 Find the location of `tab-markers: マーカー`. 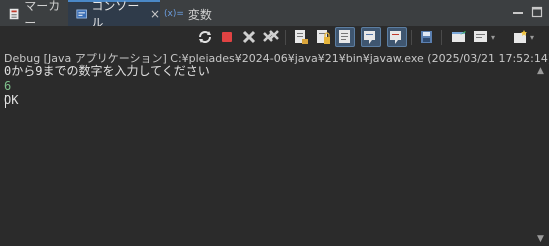

tab-markers: マーカー is located at coordinates (33, 15).